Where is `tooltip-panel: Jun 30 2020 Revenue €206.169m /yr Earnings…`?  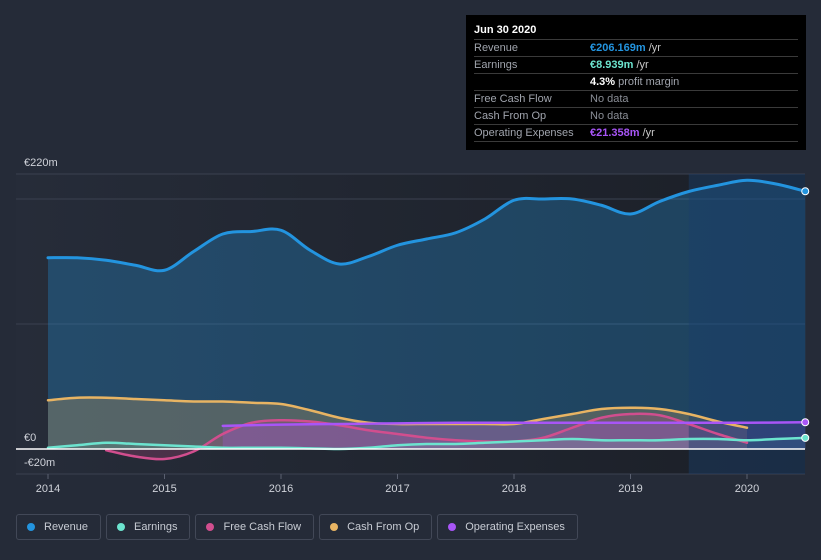
tooltip-panel: Jun 30 2020 Revenue €206.169m /yr Earnings… is located at coordinates (636, 82).